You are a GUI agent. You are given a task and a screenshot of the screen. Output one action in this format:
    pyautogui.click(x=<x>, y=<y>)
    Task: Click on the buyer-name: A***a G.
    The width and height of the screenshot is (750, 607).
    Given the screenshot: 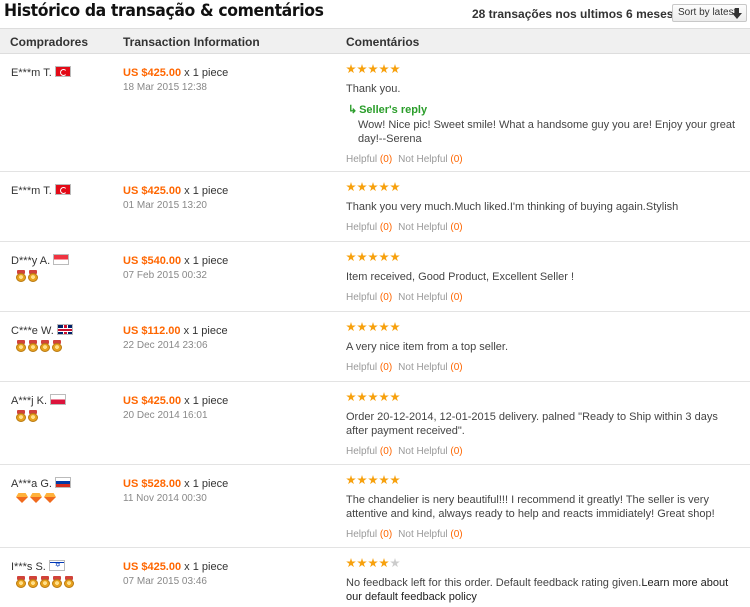 What is the action you would take?
    pyautogui.click(x=31, y=484)
    